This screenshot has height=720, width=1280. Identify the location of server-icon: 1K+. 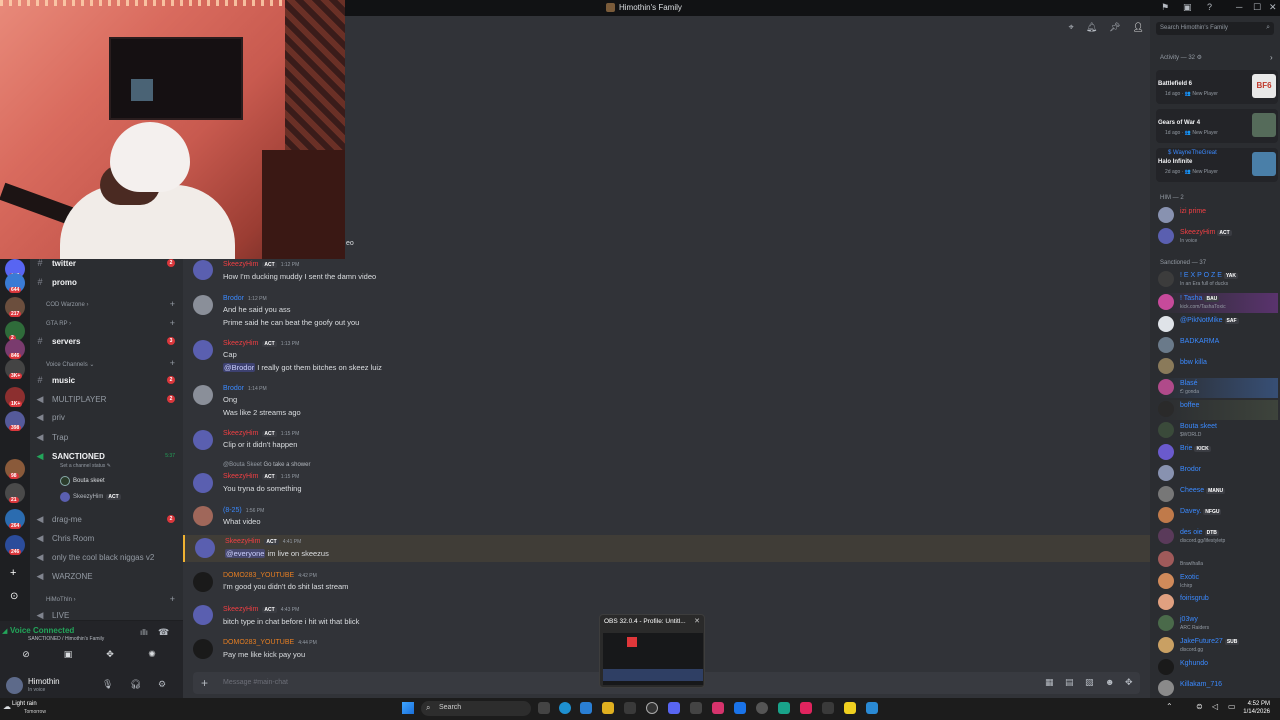
(15, 397).